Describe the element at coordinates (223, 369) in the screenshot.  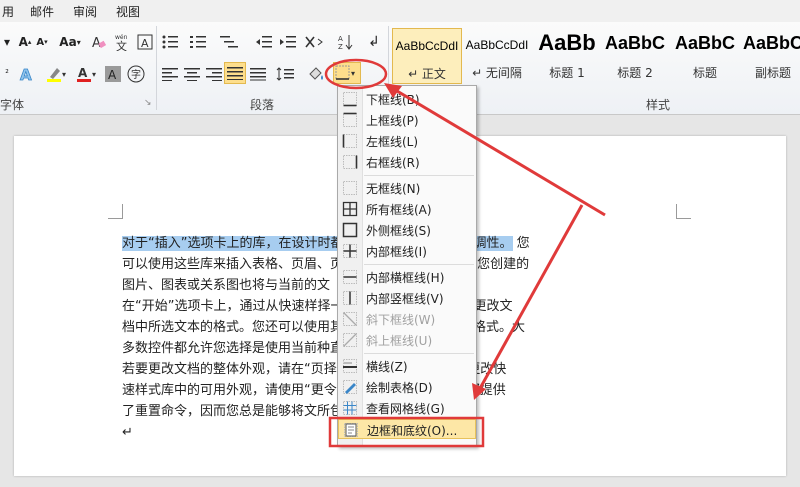
I see `body-text: 若要更改文档的整体外观，请在“页` at that location.